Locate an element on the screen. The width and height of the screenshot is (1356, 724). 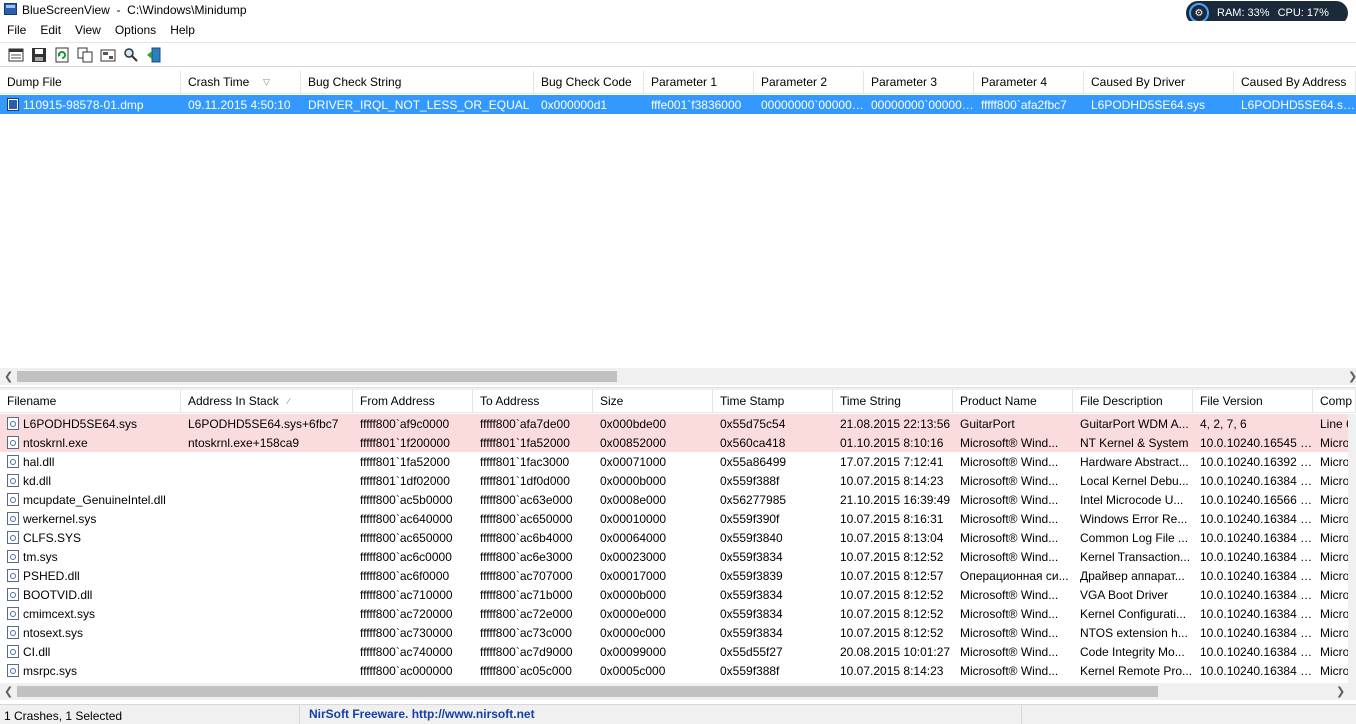
driver-from-address: fffff801`1fa52000 is located at coordinates (405, 462).